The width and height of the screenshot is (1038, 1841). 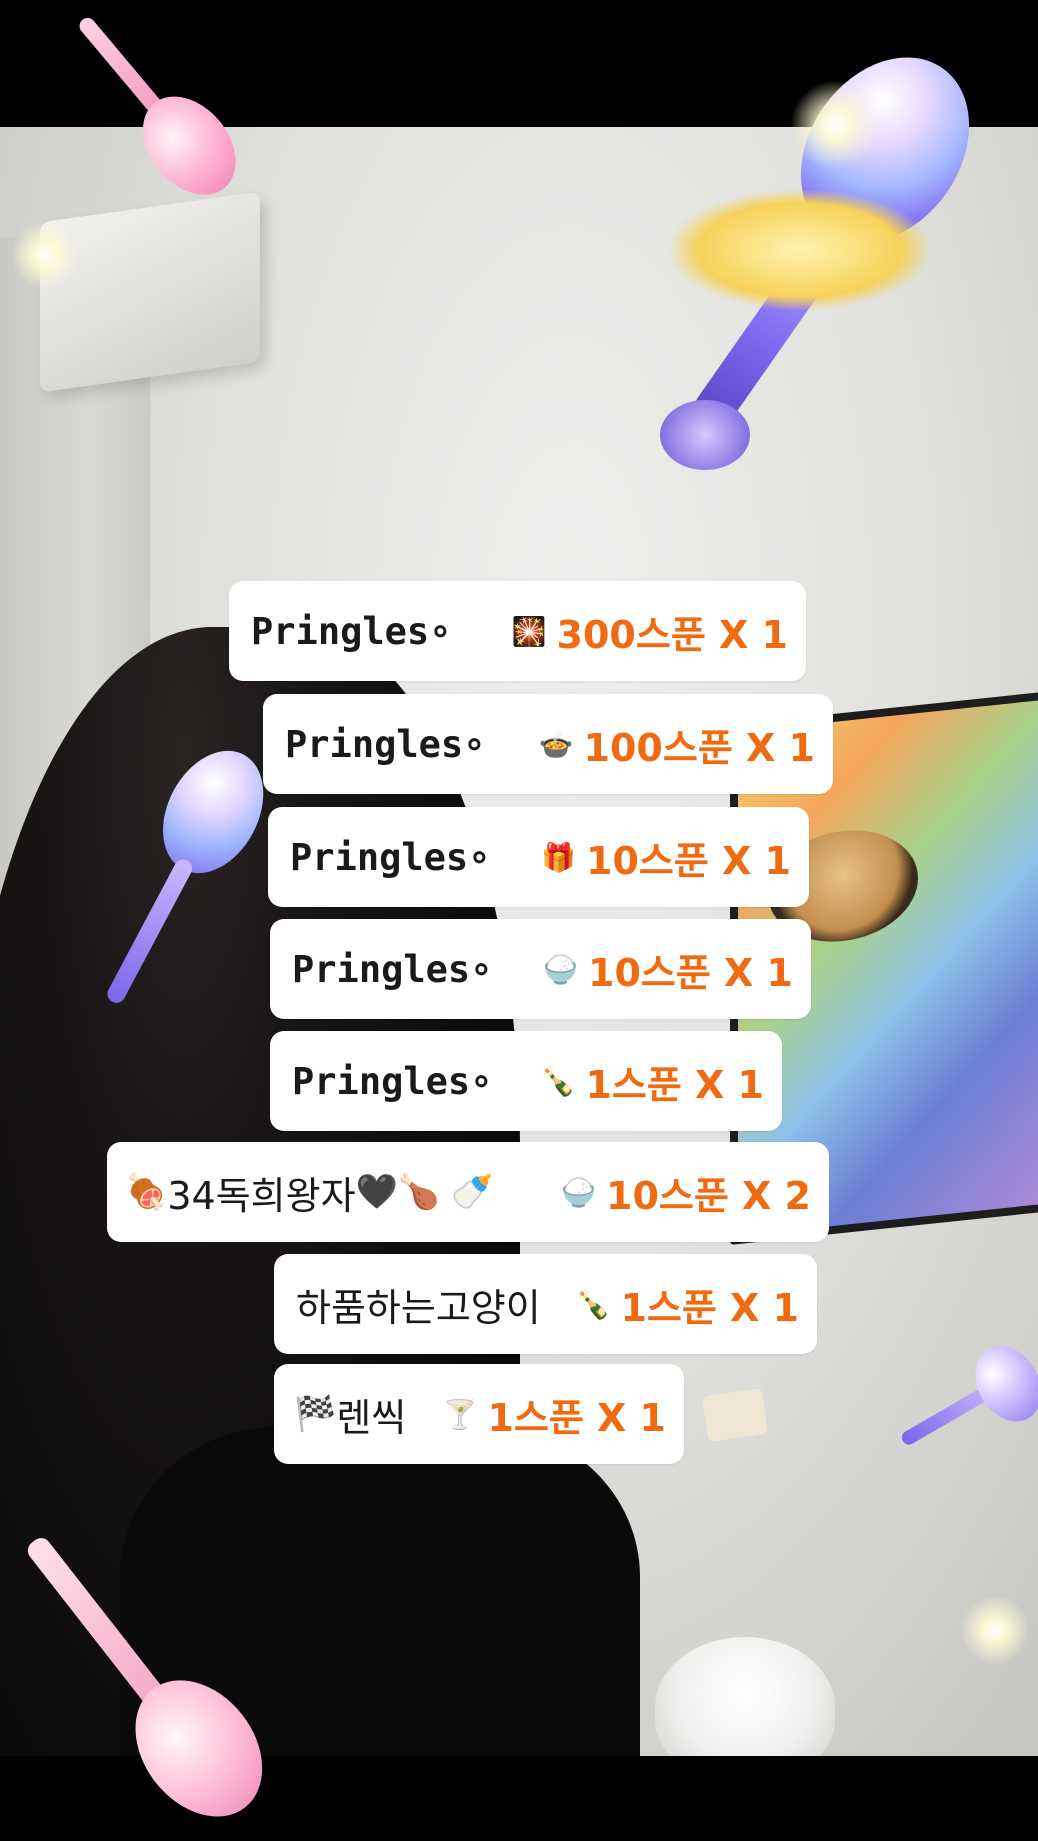 I want to click on sender-name: 34독희왕자, so click(x=261, y=1195).